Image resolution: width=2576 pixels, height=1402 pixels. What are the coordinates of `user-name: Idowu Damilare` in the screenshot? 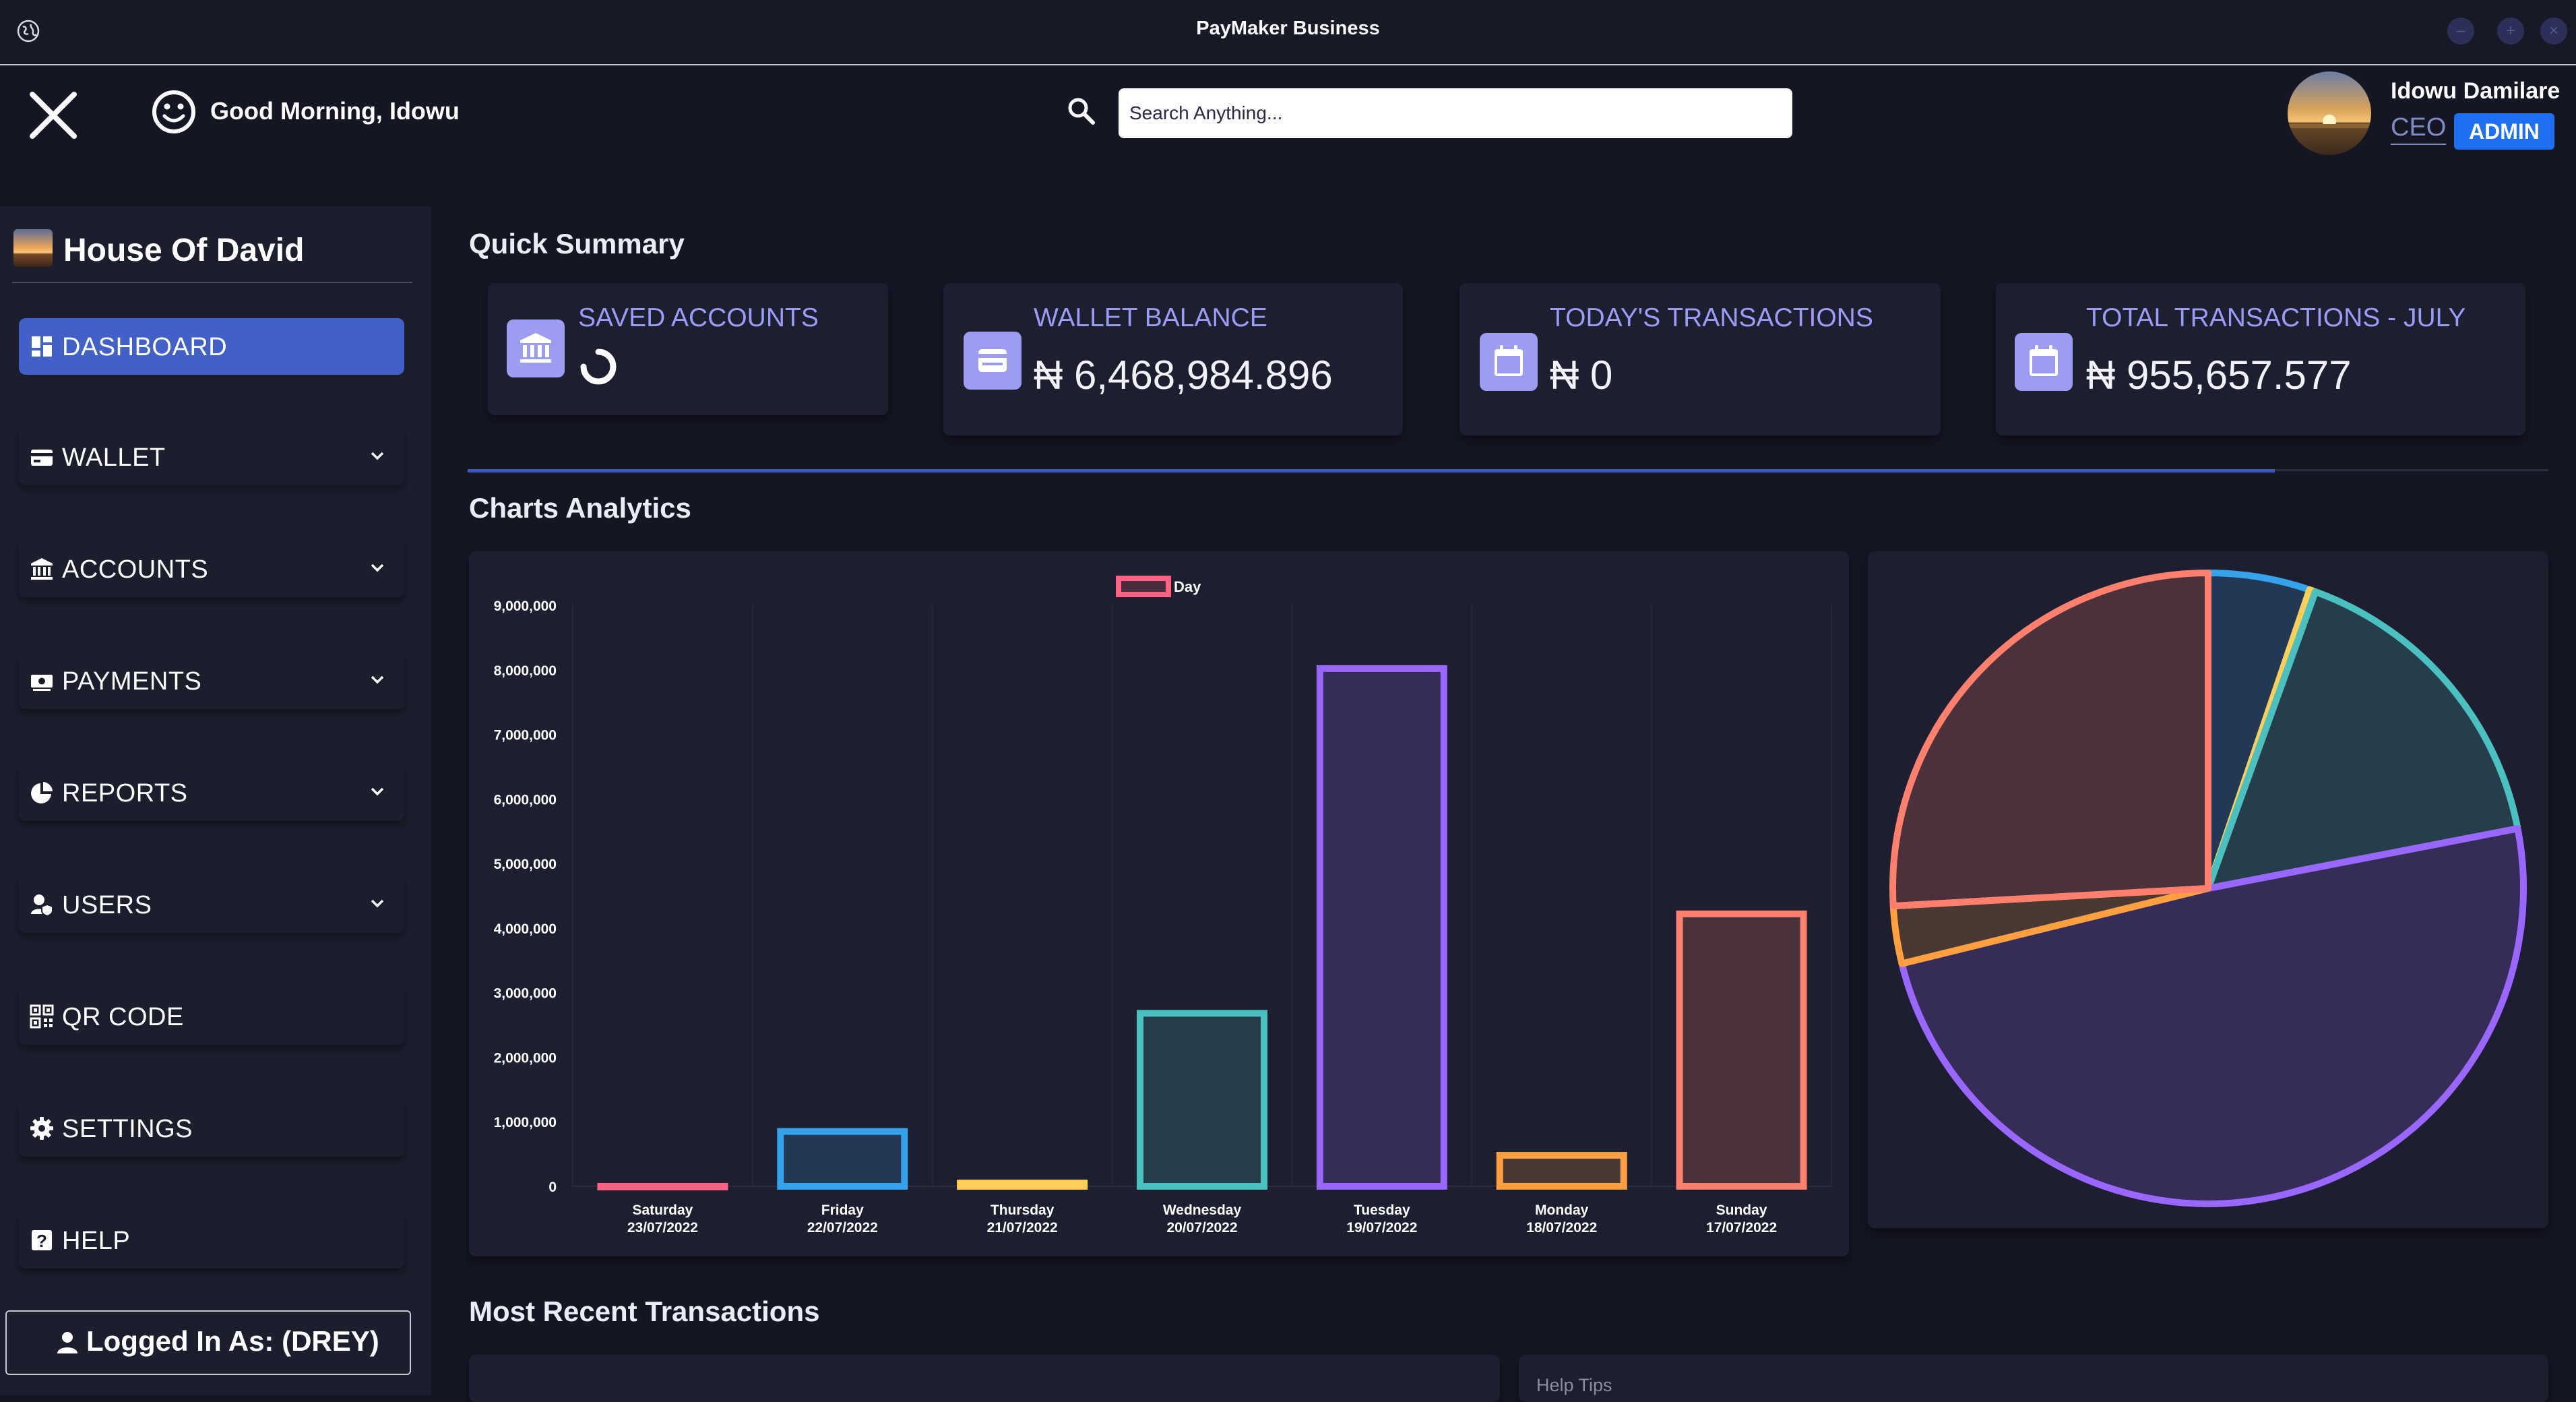 It's located at (2476, 91).